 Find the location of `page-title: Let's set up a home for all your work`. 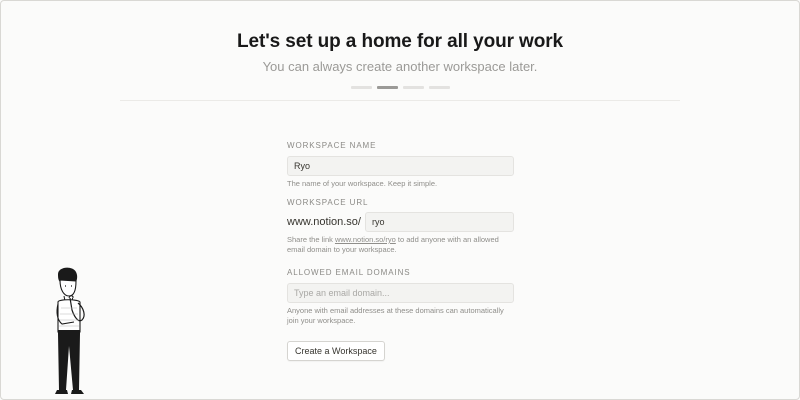

page-title: Let's set up a home for all your work is located at coordinates (400, 41).